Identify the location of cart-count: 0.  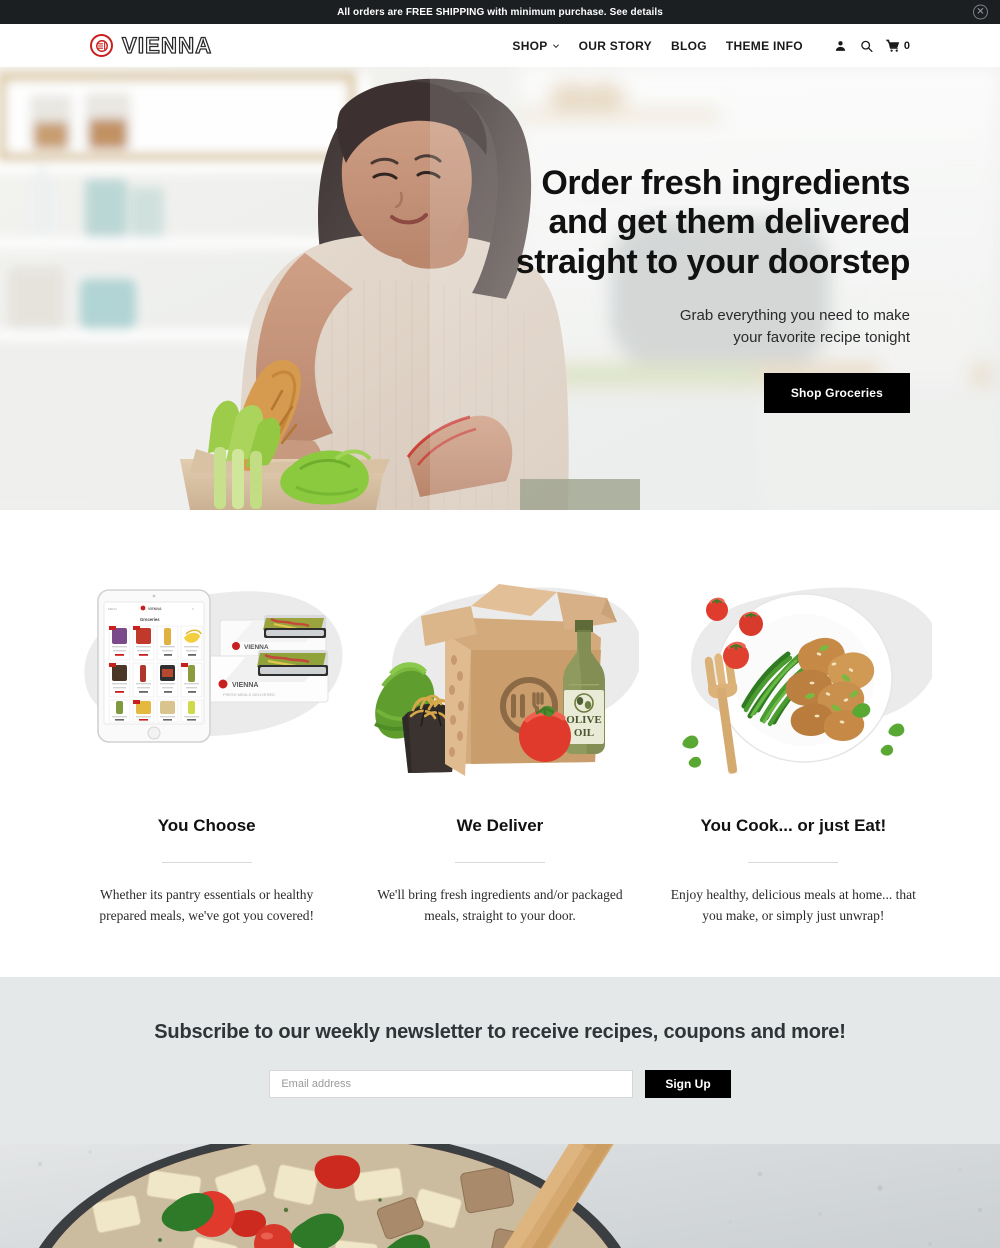
(906, 45).